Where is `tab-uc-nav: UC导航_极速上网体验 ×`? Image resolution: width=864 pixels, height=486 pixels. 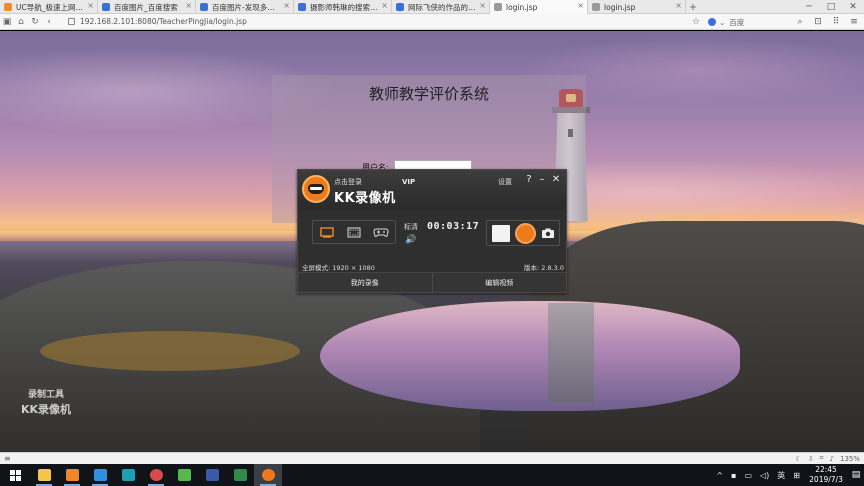
tab-uc-nav: UC导航_极速上网体验 × is located at coordinates (49, 7).